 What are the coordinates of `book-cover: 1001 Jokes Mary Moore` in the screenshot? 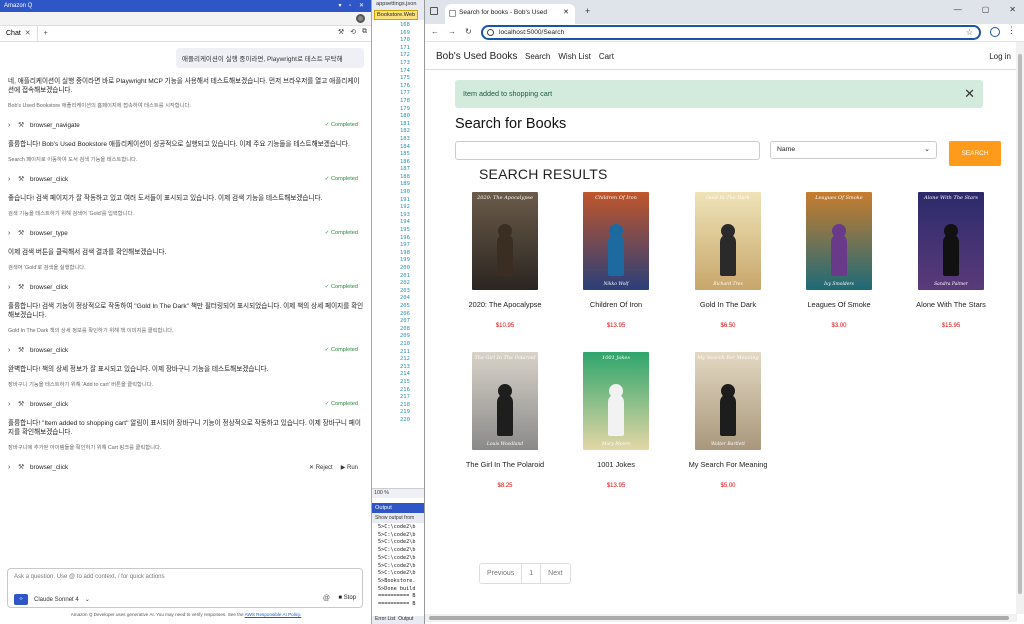 It's located at (616, 401).